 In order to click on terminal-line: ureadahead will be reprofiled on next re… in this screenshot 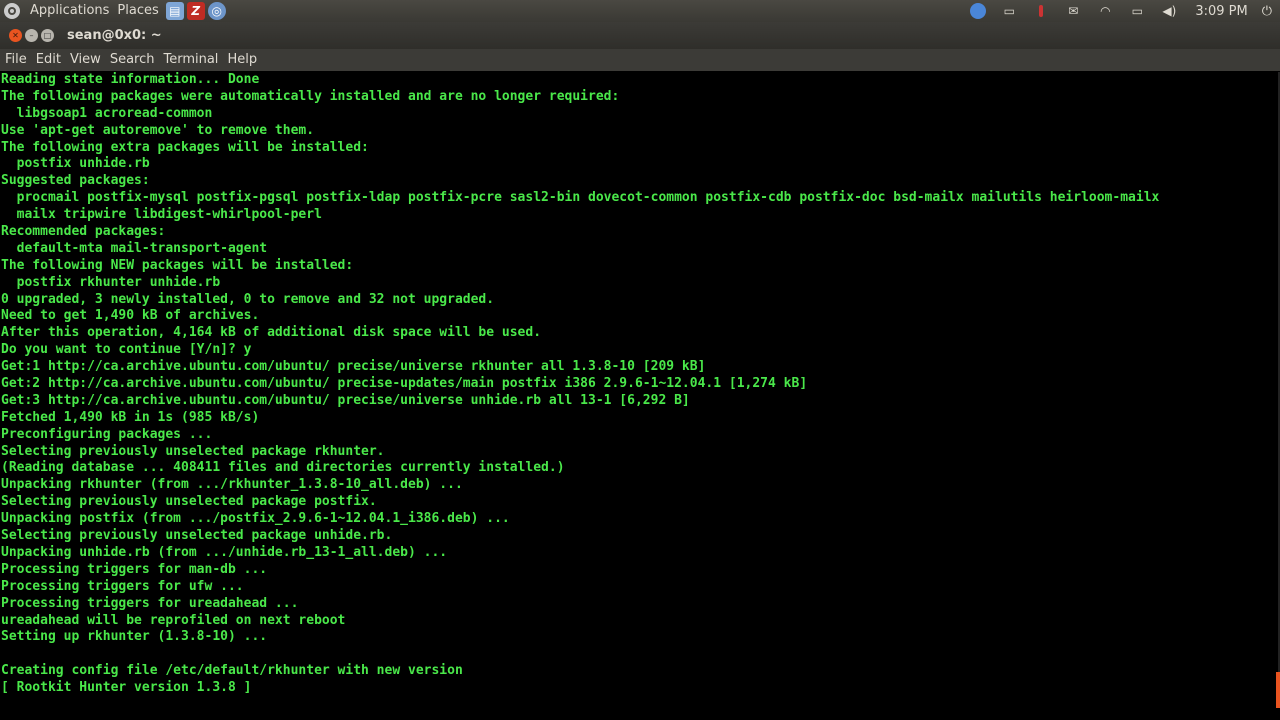, I will do `click(173, 620)`.